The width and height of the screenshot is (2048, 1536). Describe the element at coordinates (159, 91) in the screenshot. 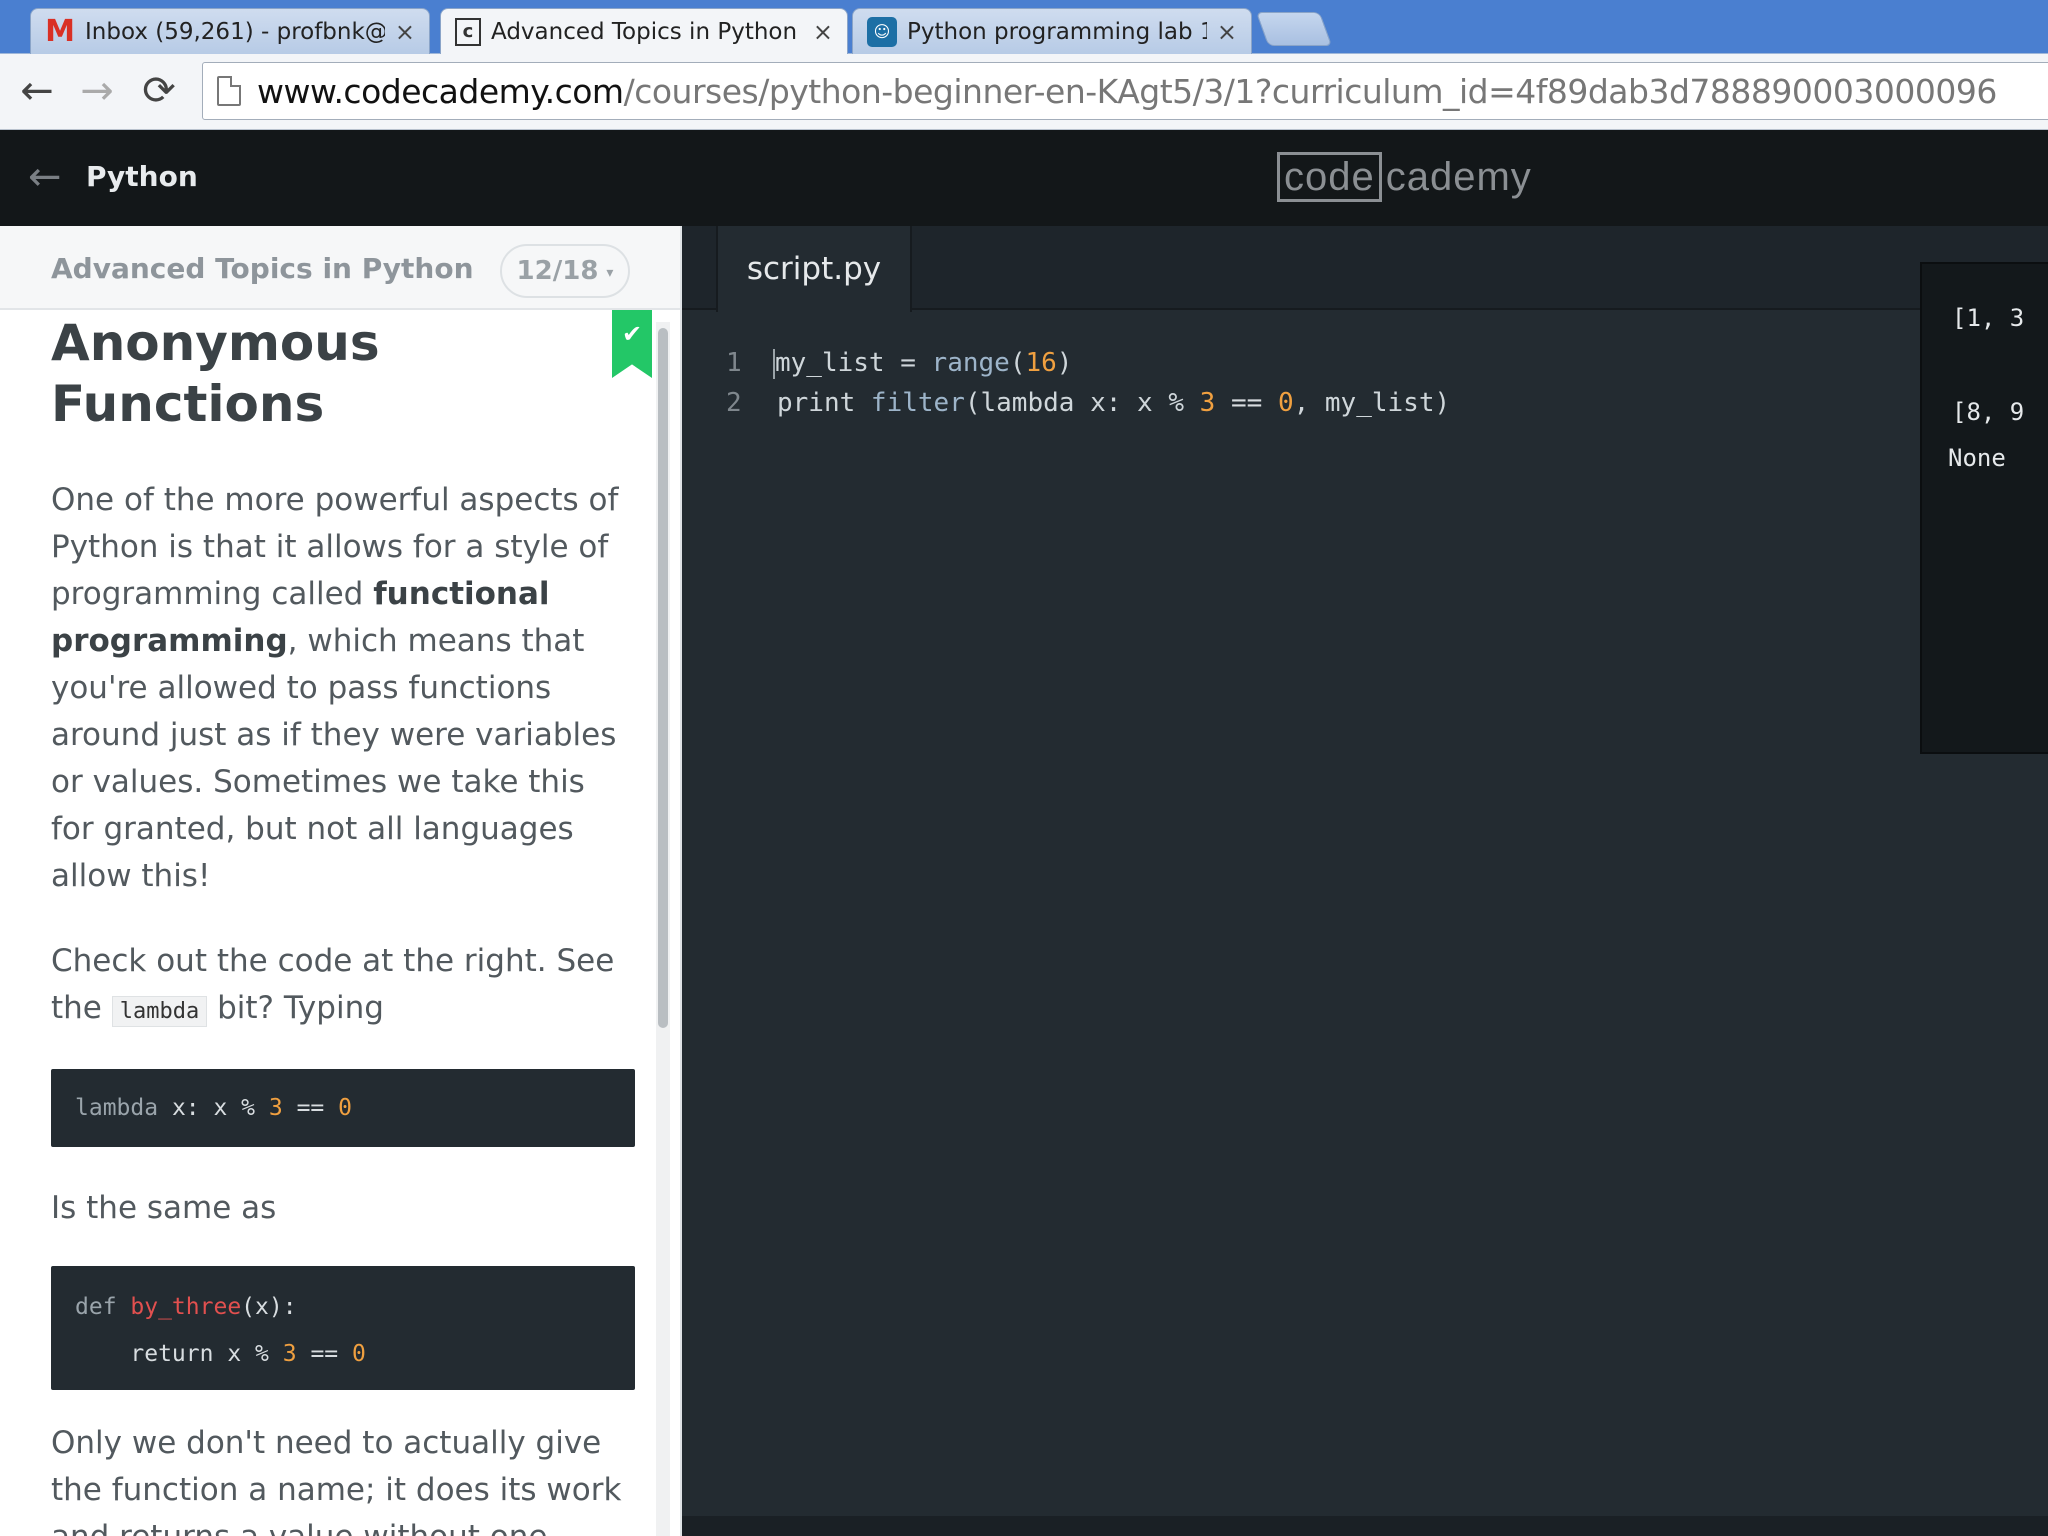

I see `reload-button: ⟳` at that location.